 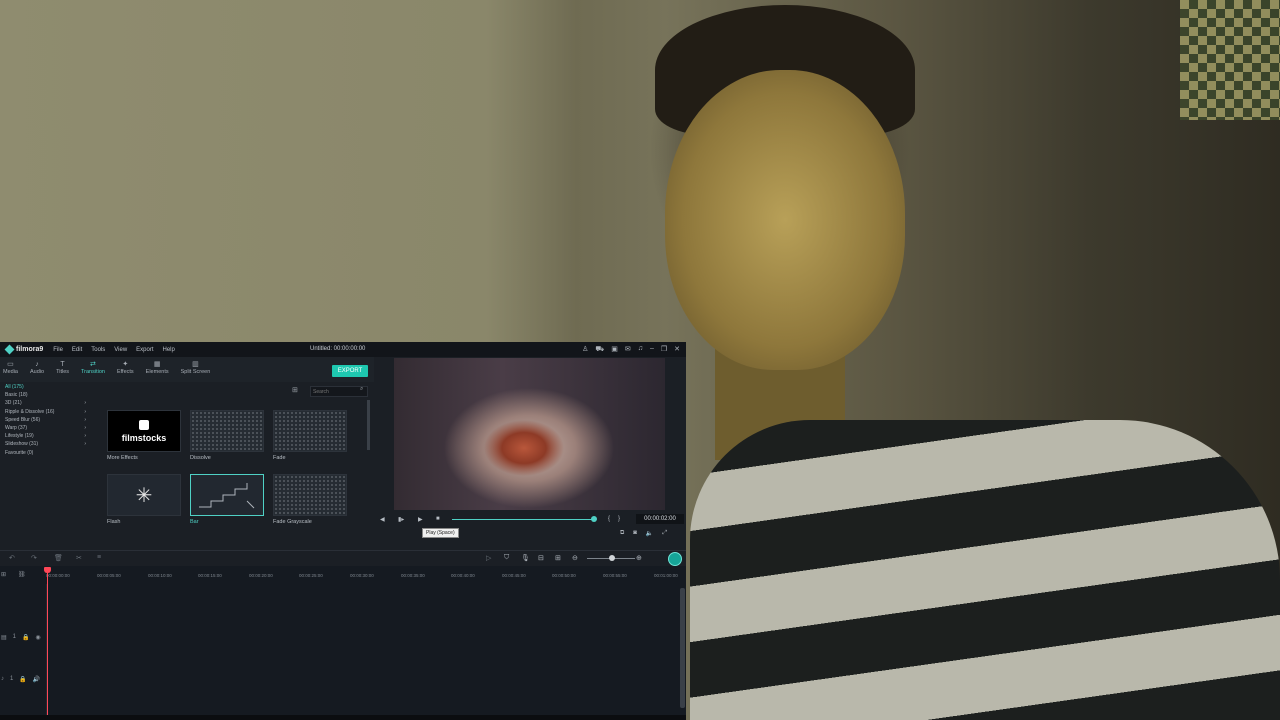 I want to click on ruler-tick: 00:00:20:00, so click(x=261, y=575).